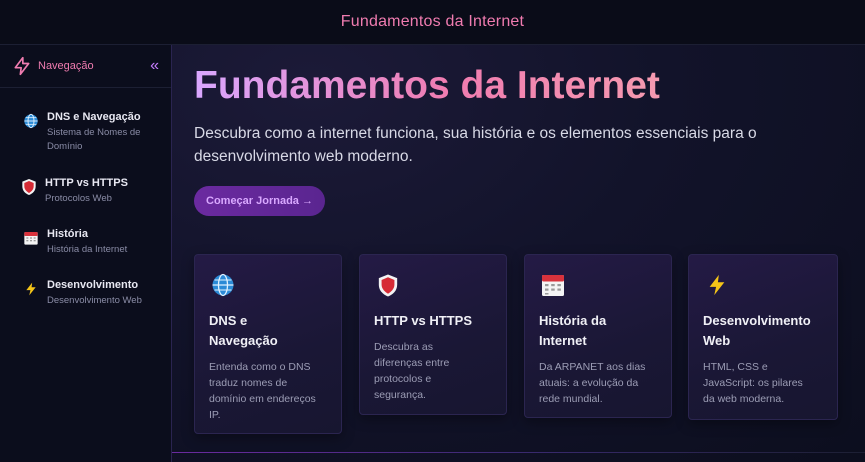 The width and height of the screenshot is (865, 462). I want to click on chevrons-left-icon: «, so click(154, 65).